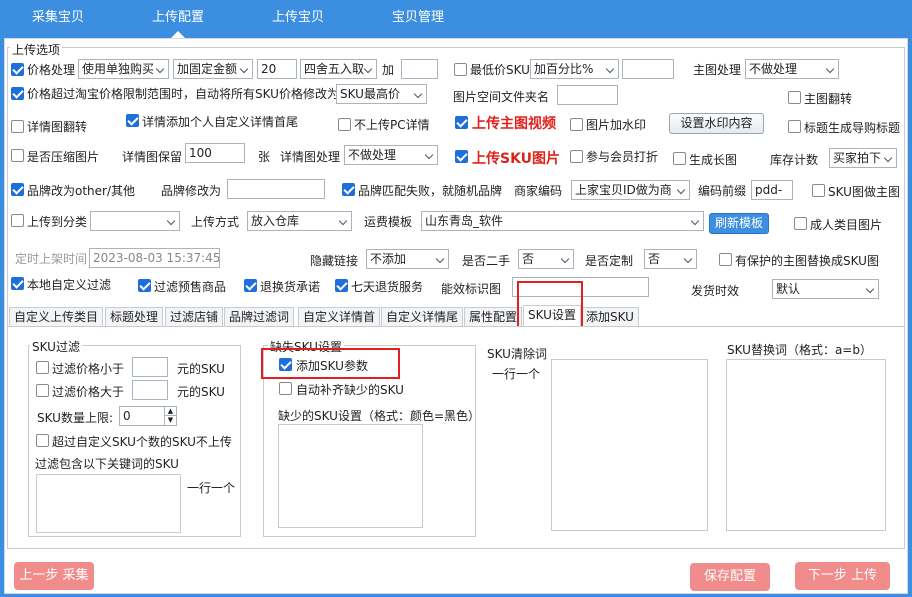 This screenshot has width=912, height=597. I want to click on stock-select: 买家拍下, so click(863, 158).